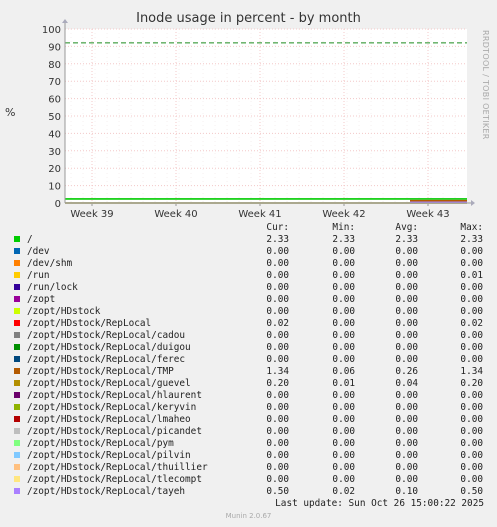 The image size is (497, 527). I want to click on legend-series-name: /zopt/HDstock/RepLocal/tayeh, so click(106, 491).